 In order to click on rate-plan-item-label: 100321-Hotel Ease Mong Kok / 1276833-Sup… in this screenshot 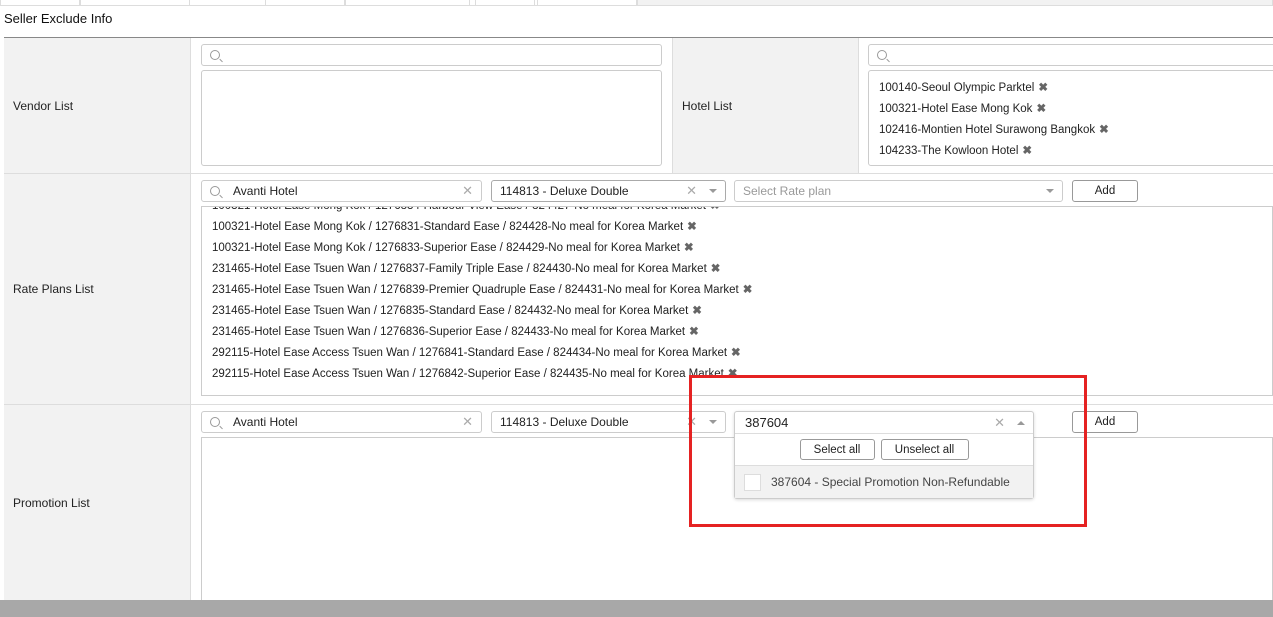, I will do `click(446, 248)`.